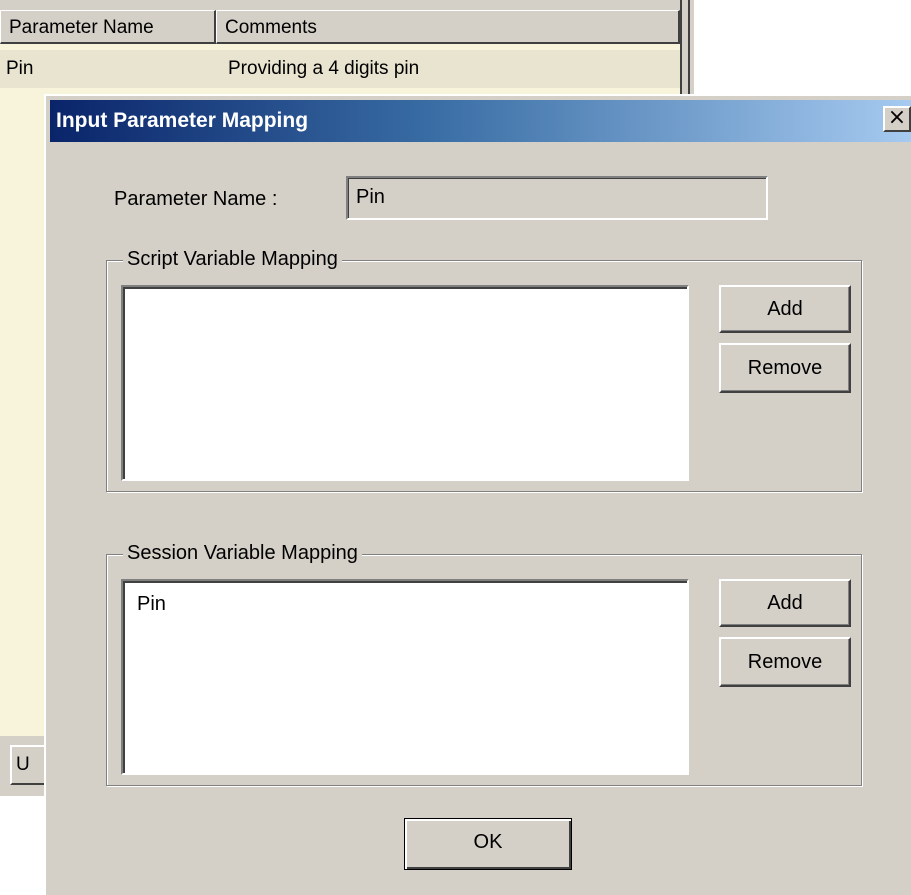 This screenshot has width=911, height=895. I want to click on table-row: Pin Providing a 4 digits pin, so click(340, 69).